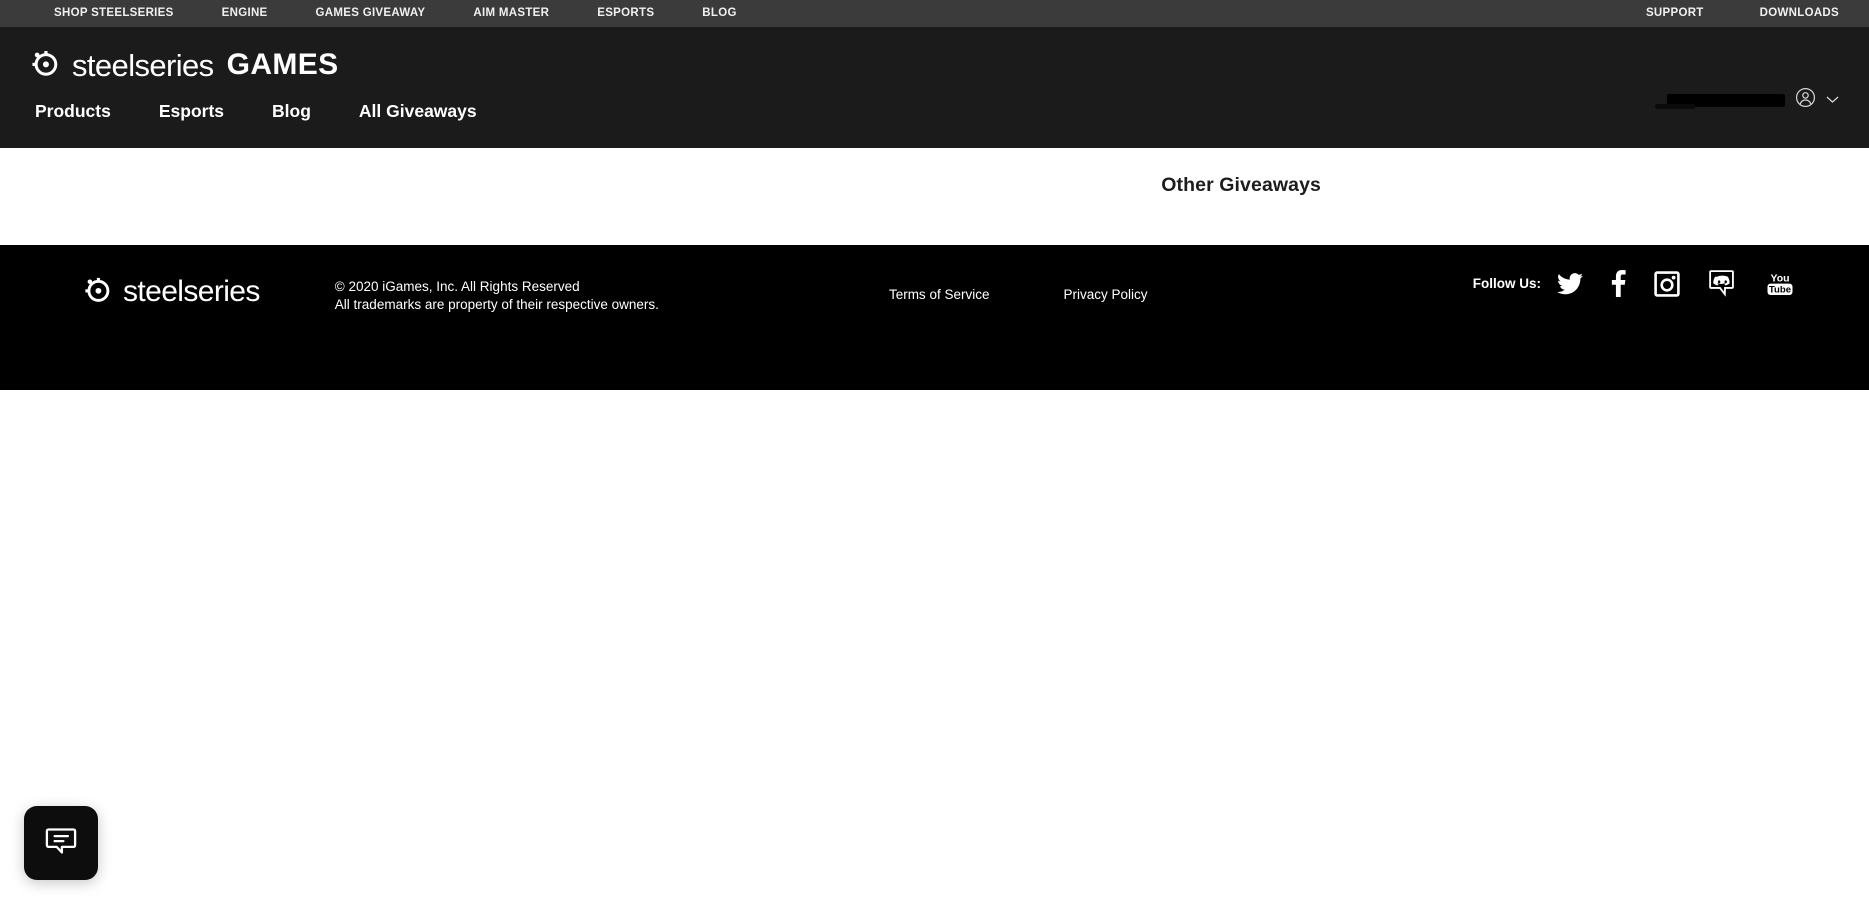 The width and height of the screenshot is (1869, 904). I want to click on instagram-icon, so click(1667, 283).